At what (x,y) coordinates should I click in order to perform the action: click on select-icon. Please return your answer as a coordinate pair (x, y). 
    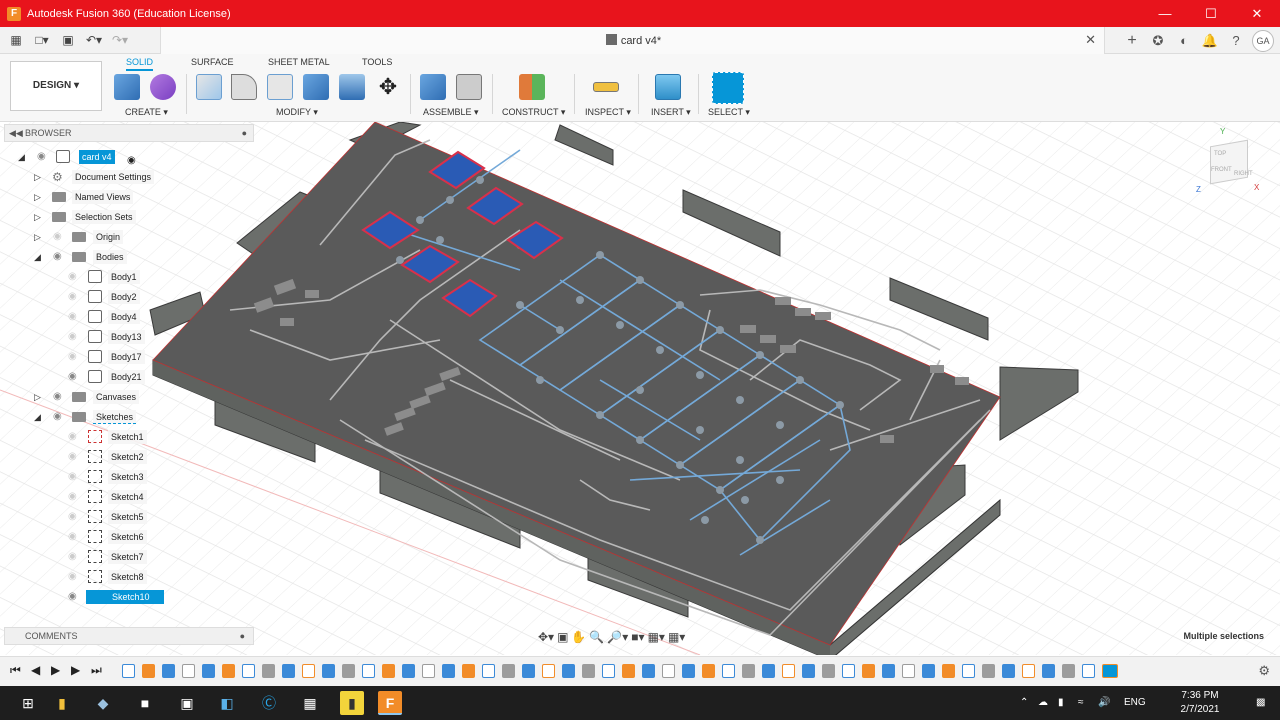
    Looking at the image, I should click on (728, 88).